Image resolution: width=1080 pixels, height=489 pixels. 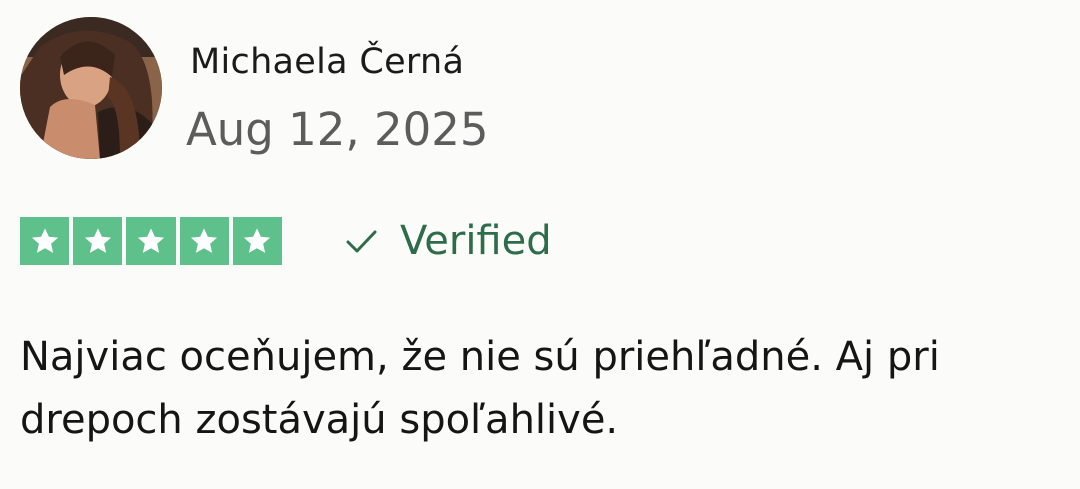 I want to click on avatar-photo, so click(x=91, y=88).